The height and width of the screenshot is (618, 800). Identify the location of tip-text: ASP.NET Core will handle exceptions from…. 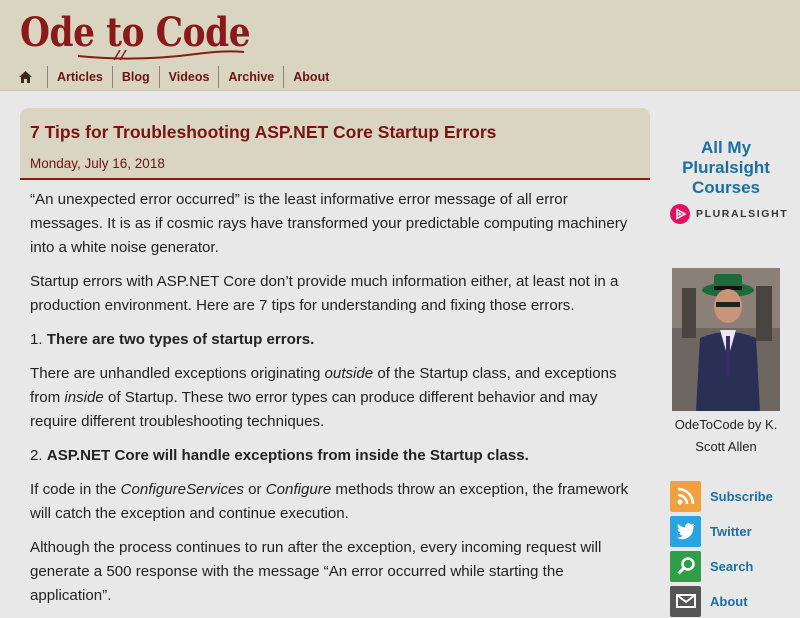
(287, 455).